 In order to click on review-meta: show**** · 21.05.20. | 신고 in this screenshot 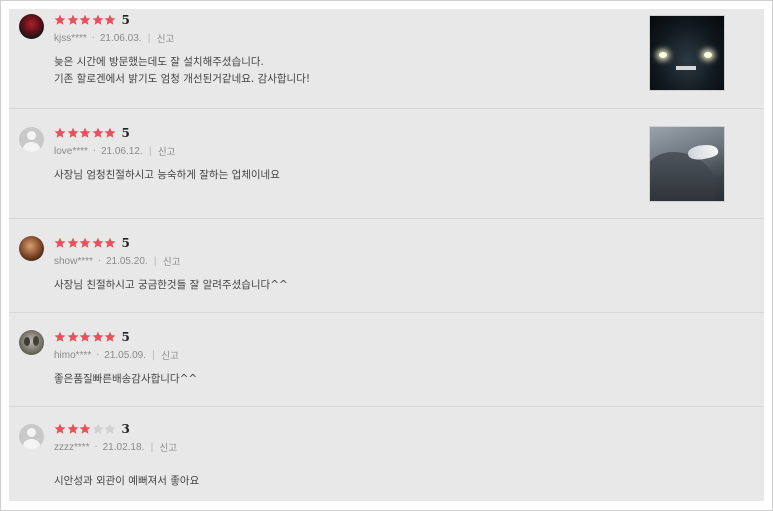, I will do `click(117, 261)`.